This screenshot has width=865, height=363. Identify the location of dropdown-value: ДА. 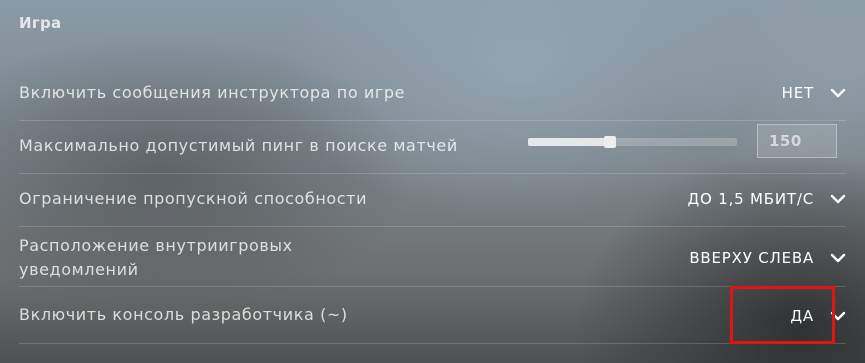
(802, 316).